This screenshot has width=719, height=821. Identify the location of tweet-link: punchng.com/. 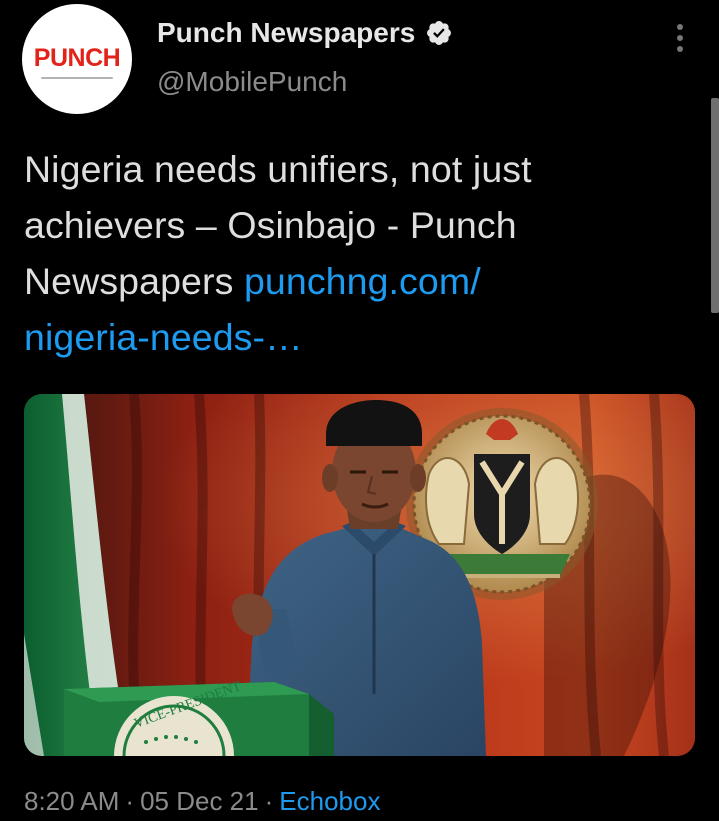
(362, 281).